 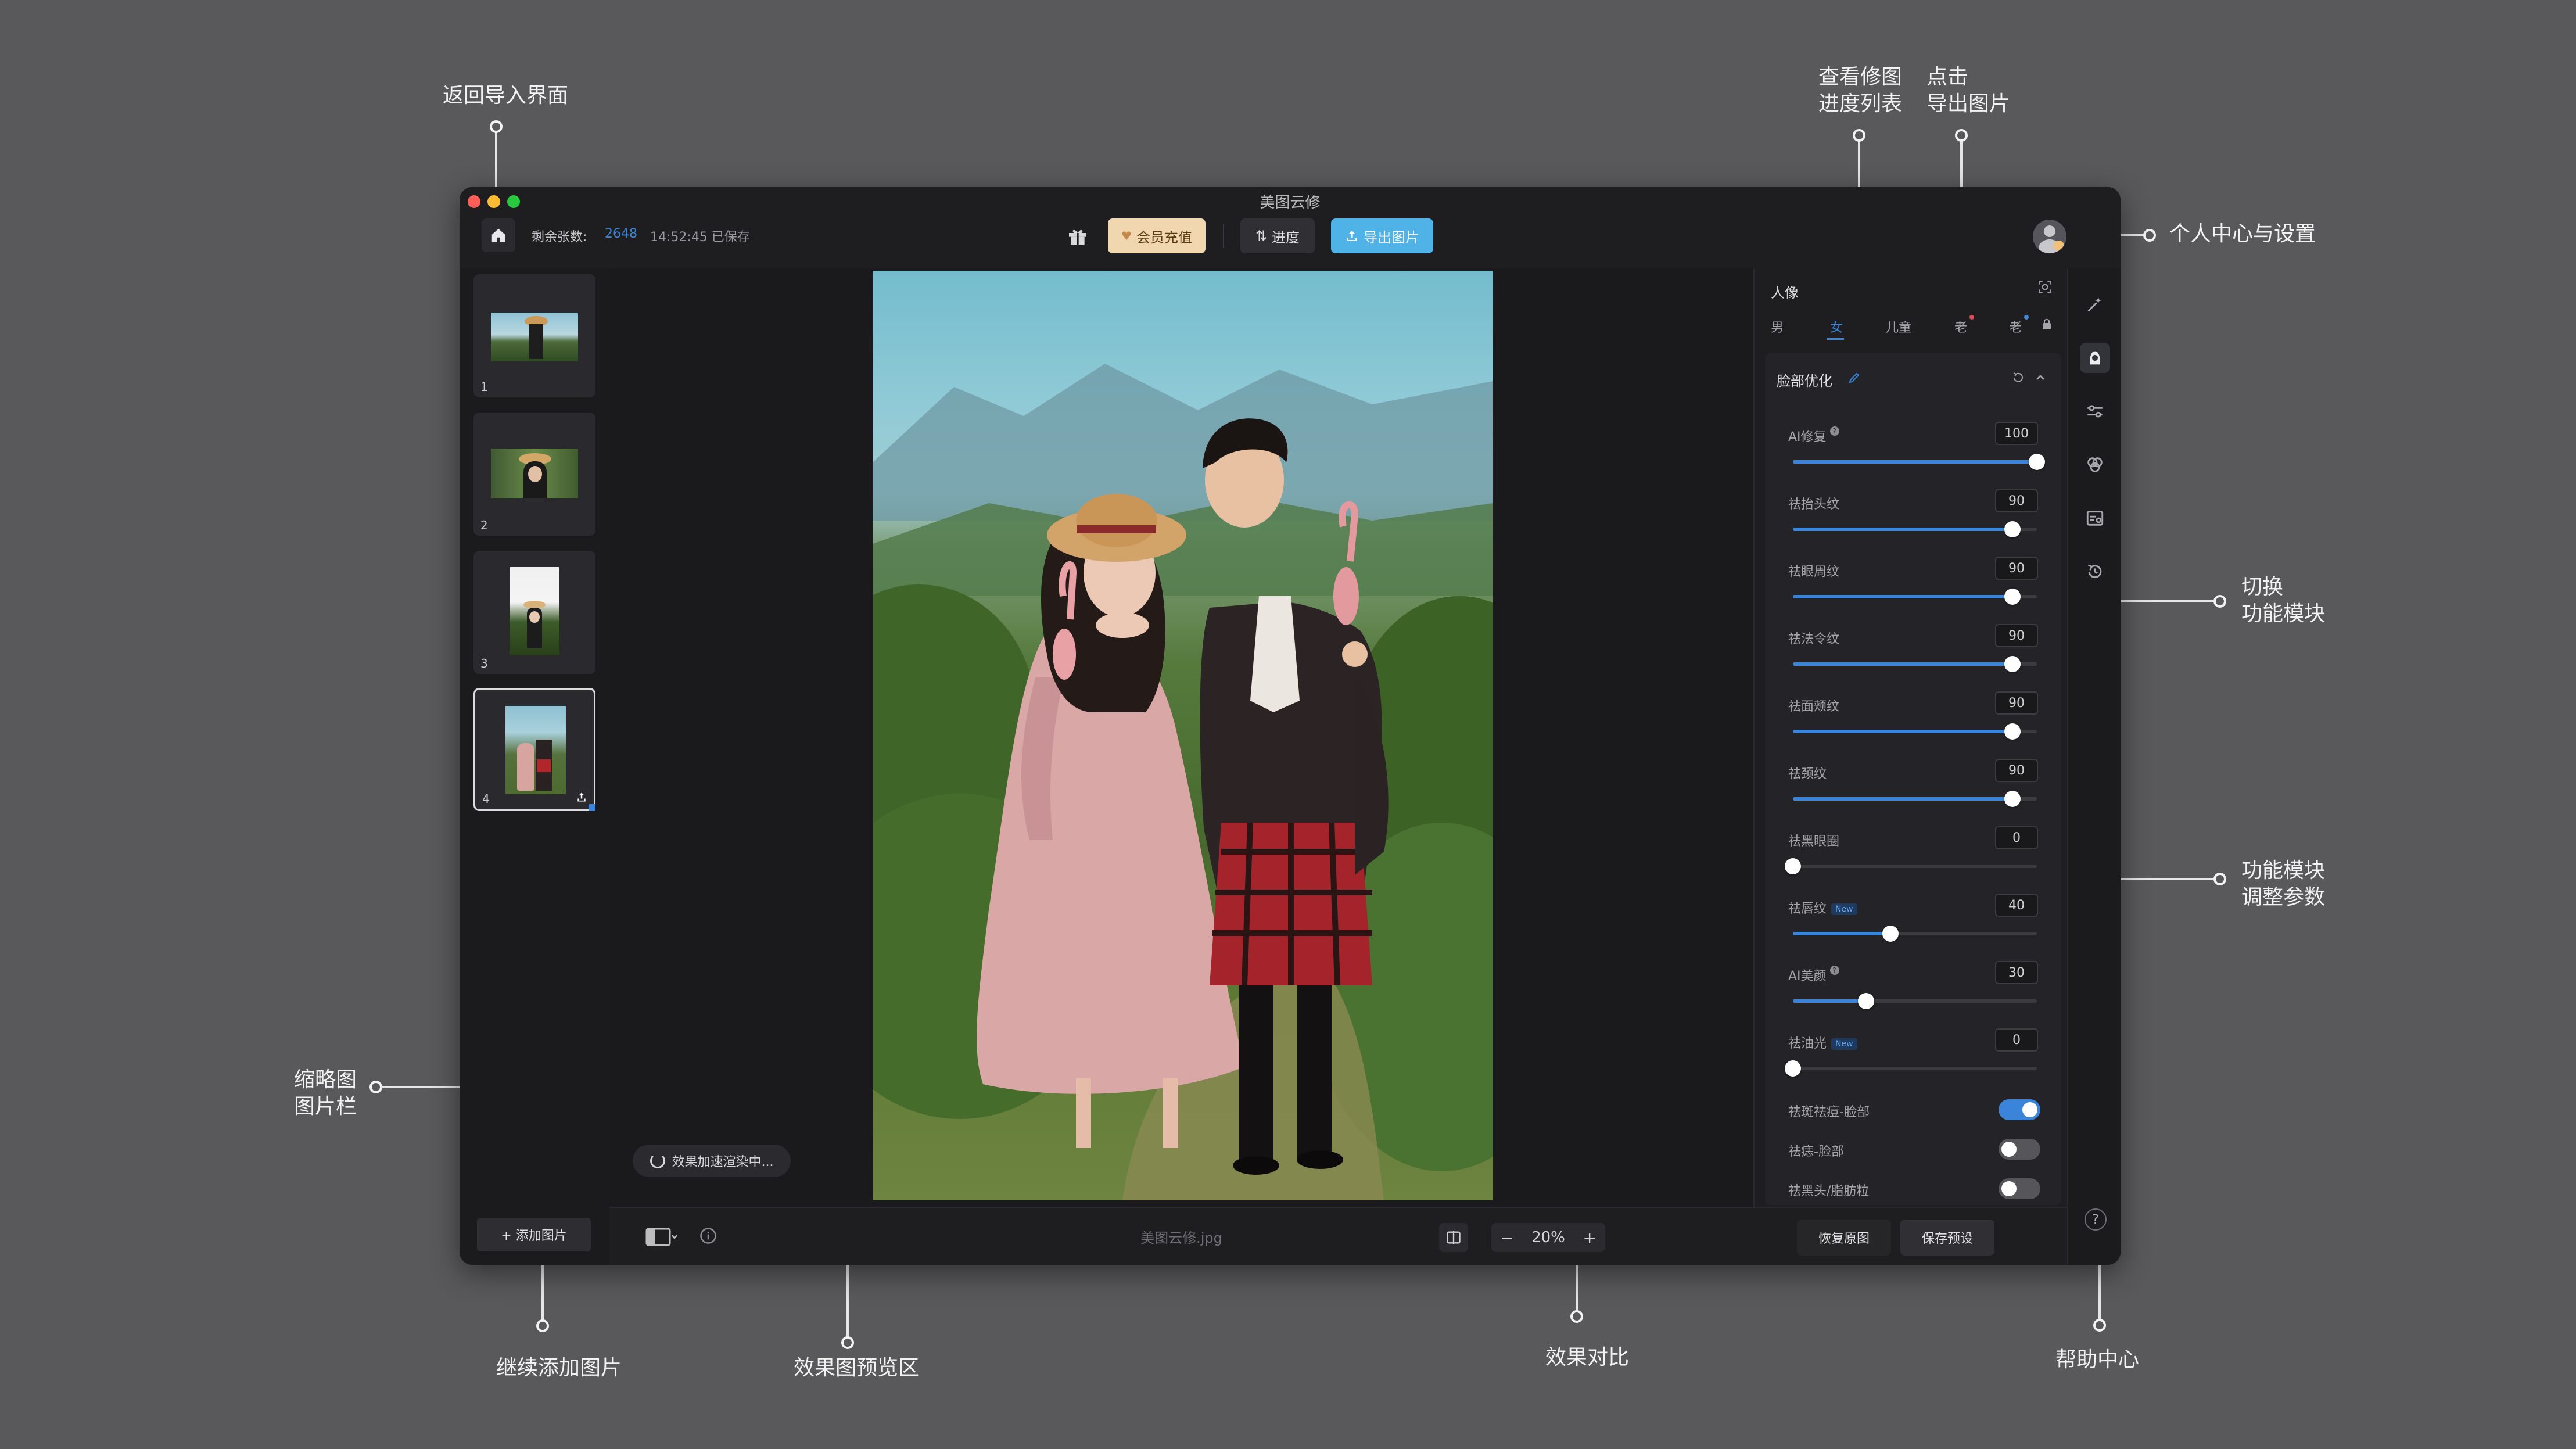 I want to click on slider-value-input: 40, so click(x=2016, y=905).